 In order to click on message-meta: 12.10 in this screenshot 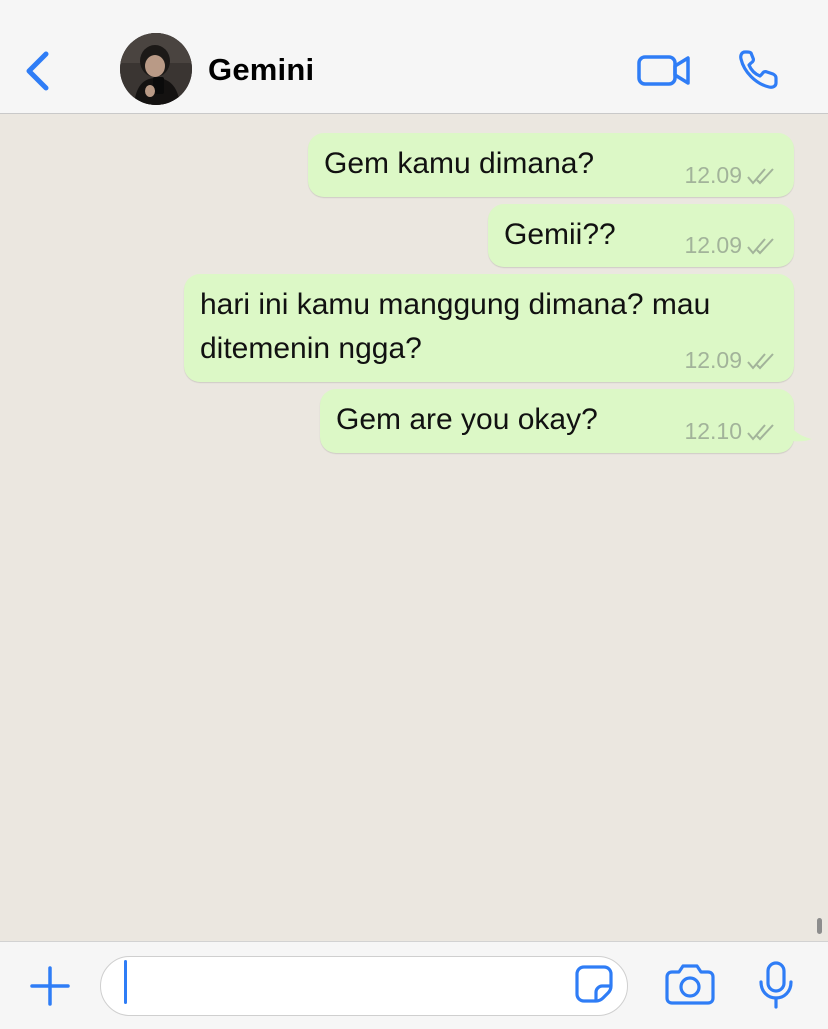, I will do `click(730, 431)`.